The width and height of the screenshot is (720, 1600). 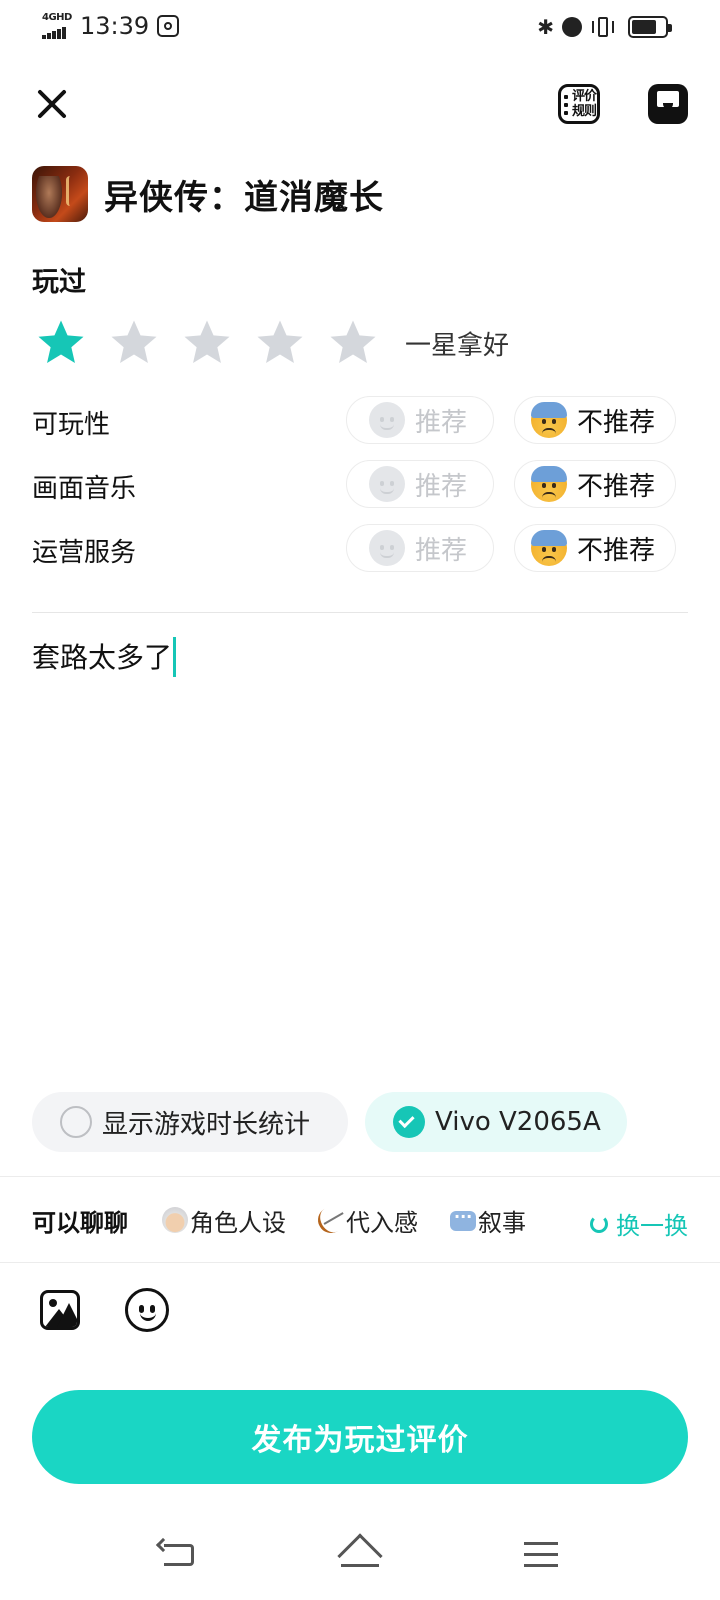 What do you see at coordinates (60, 1310) in the screenshot?
I see `insert-image-button` at bounding box center [60, 1310].